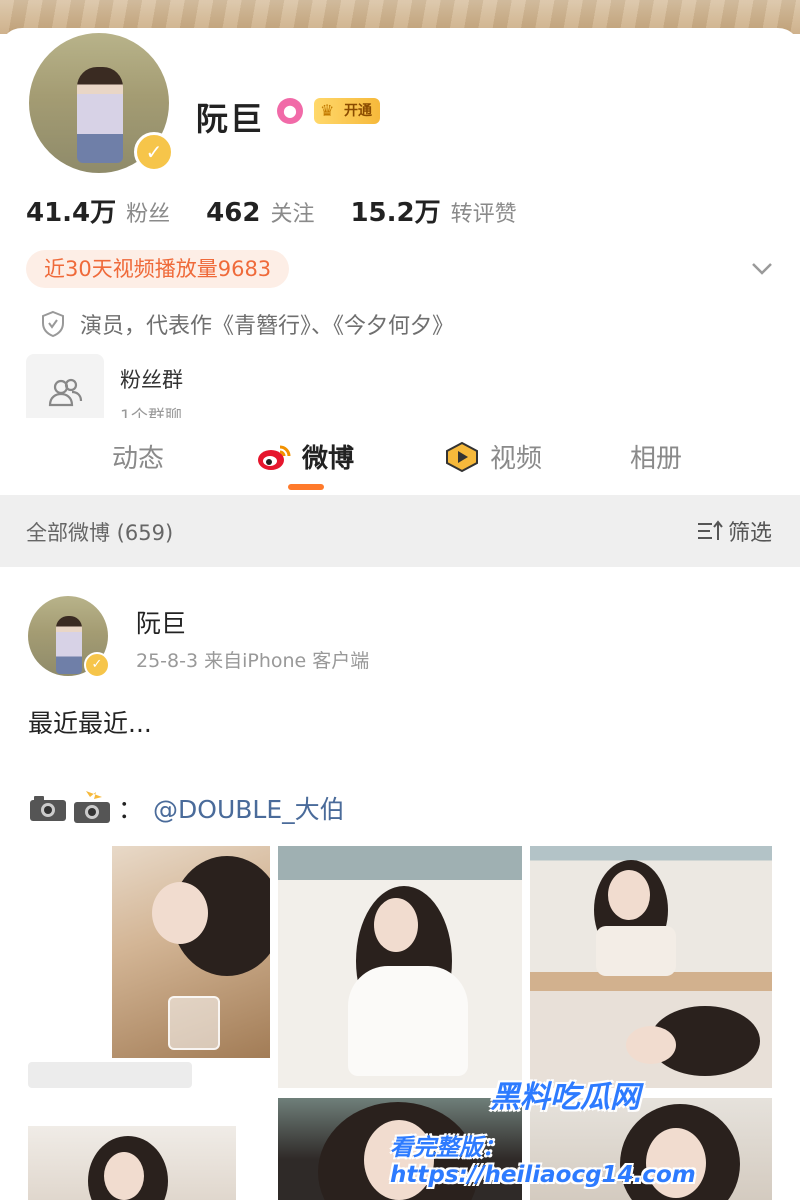 This screenshot has width=800, height=1200. I want to click on fan-group-title: 粉丝群, so click(151, 380).